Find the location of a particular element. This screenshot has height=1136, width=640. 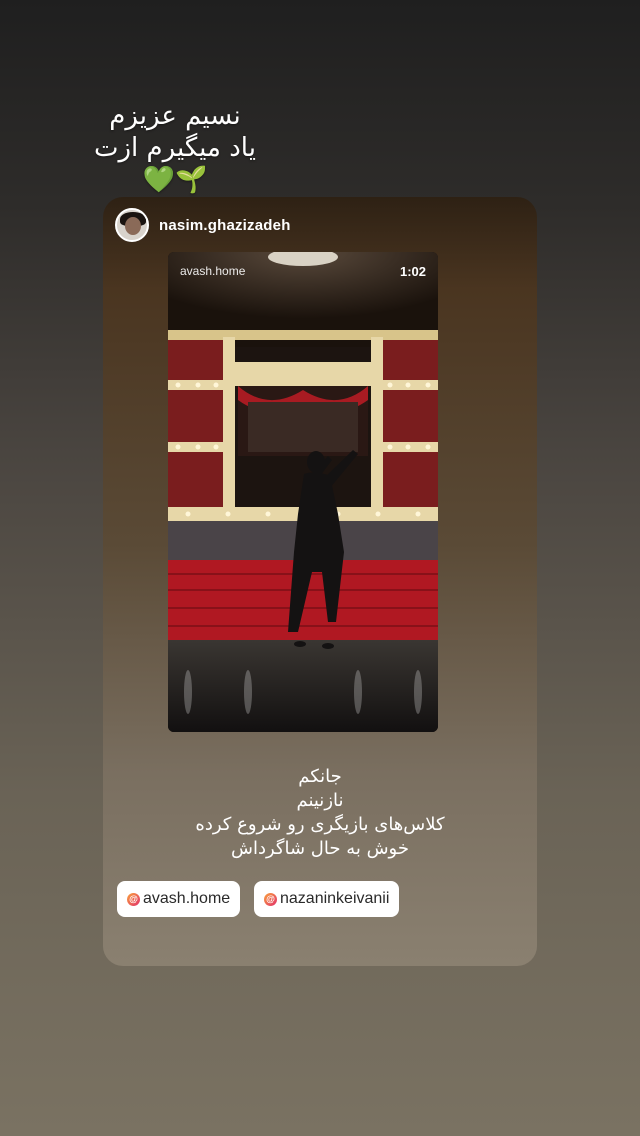

story-caption-line2: یاد میگیرم ازت is located at coordinates (175, 148).